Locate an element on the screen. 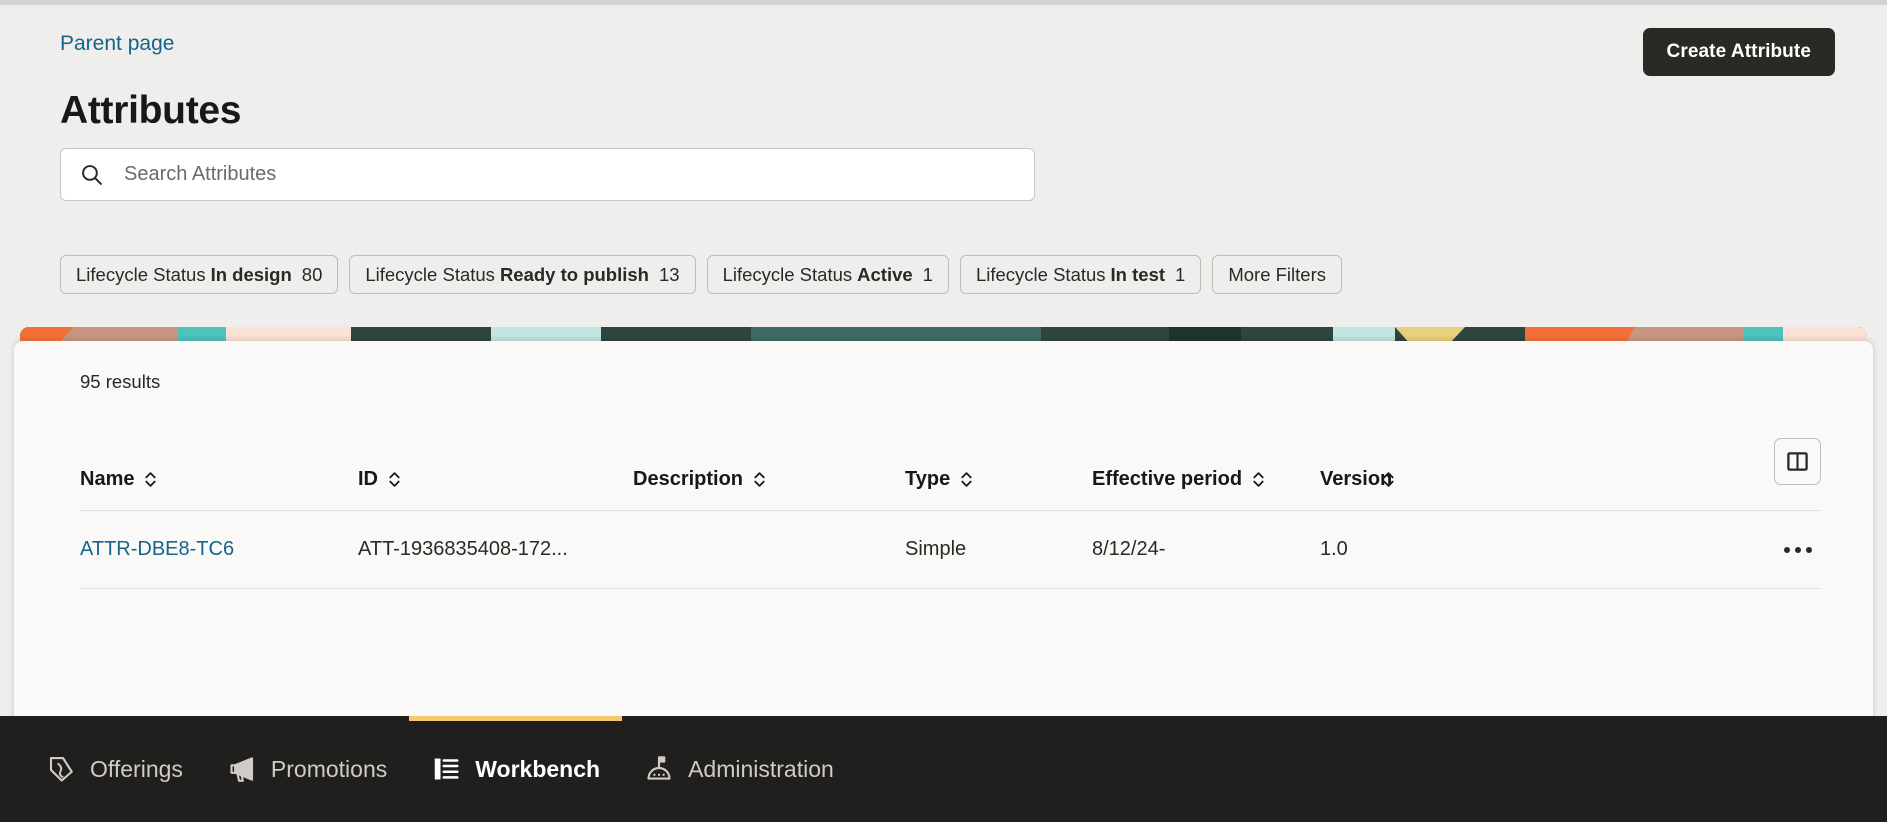  column-label: Type is located at coordinates (928, 479).